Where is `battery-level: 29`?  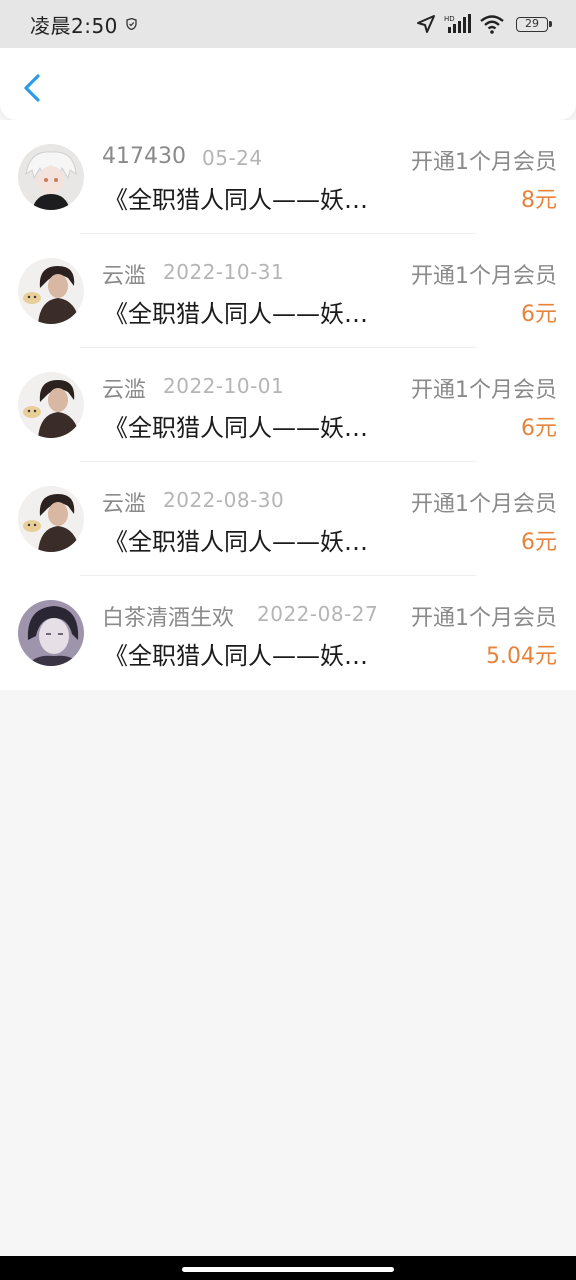
battery-level: 29 is located at coordinates (532, 23).